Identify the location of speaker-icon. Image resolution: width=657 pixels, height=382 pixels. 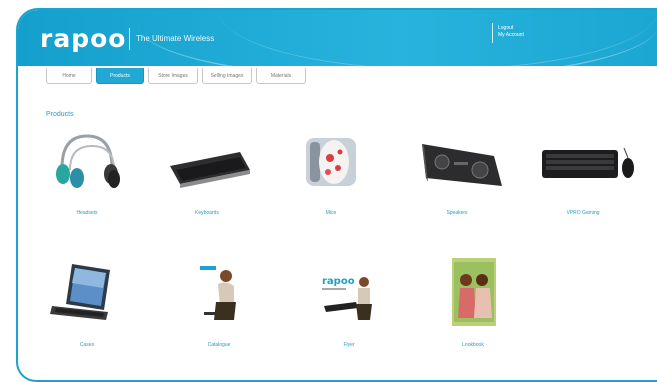
(457, 161).